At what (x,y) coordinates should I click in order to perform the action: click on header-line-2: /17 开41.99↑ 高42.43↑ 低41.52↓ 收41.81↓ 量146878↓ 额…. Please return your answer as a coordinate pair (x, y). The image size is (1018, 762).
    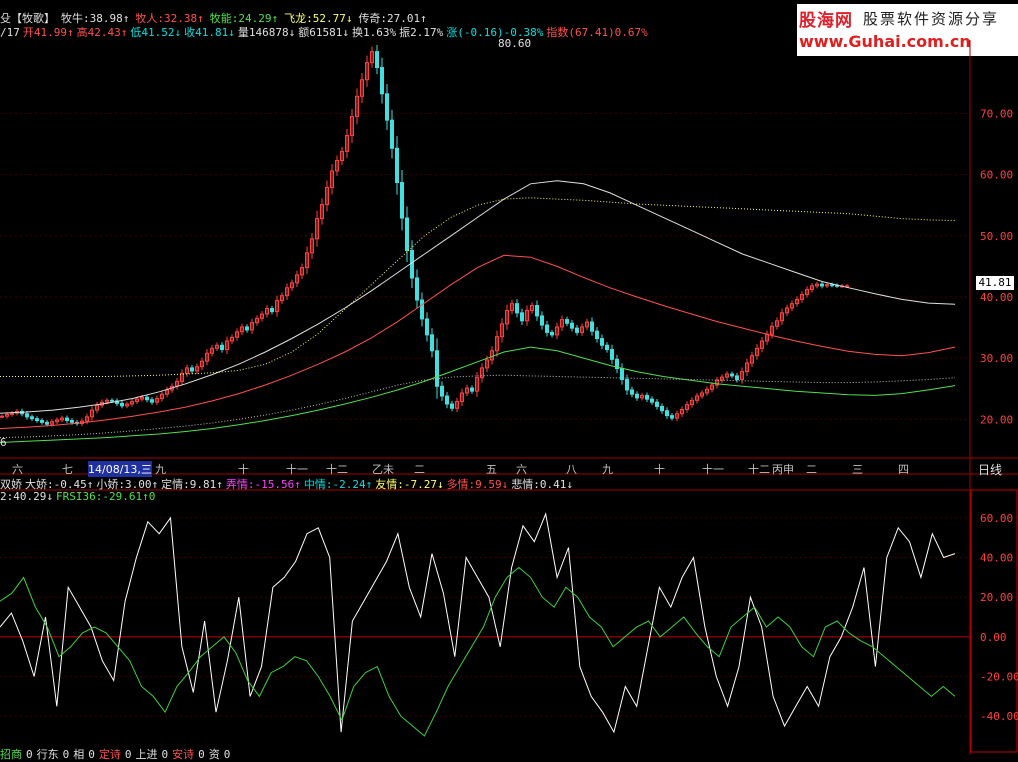
    Looking at the image, I should click on (325, 32).